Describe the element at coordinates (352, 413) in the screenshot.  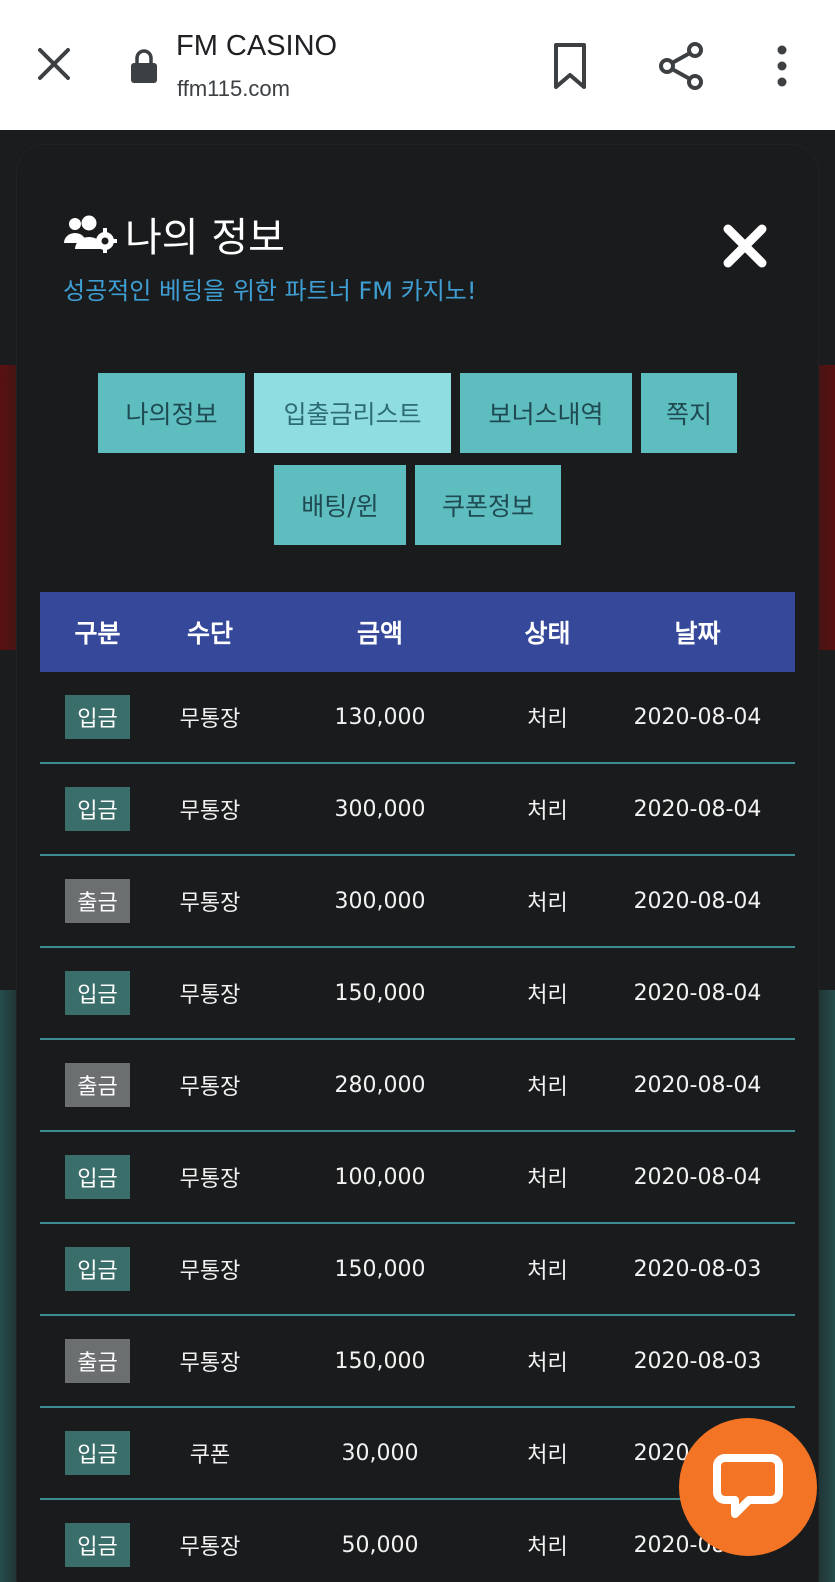
I see `tab-transactions: 입출금리스트` at that location.